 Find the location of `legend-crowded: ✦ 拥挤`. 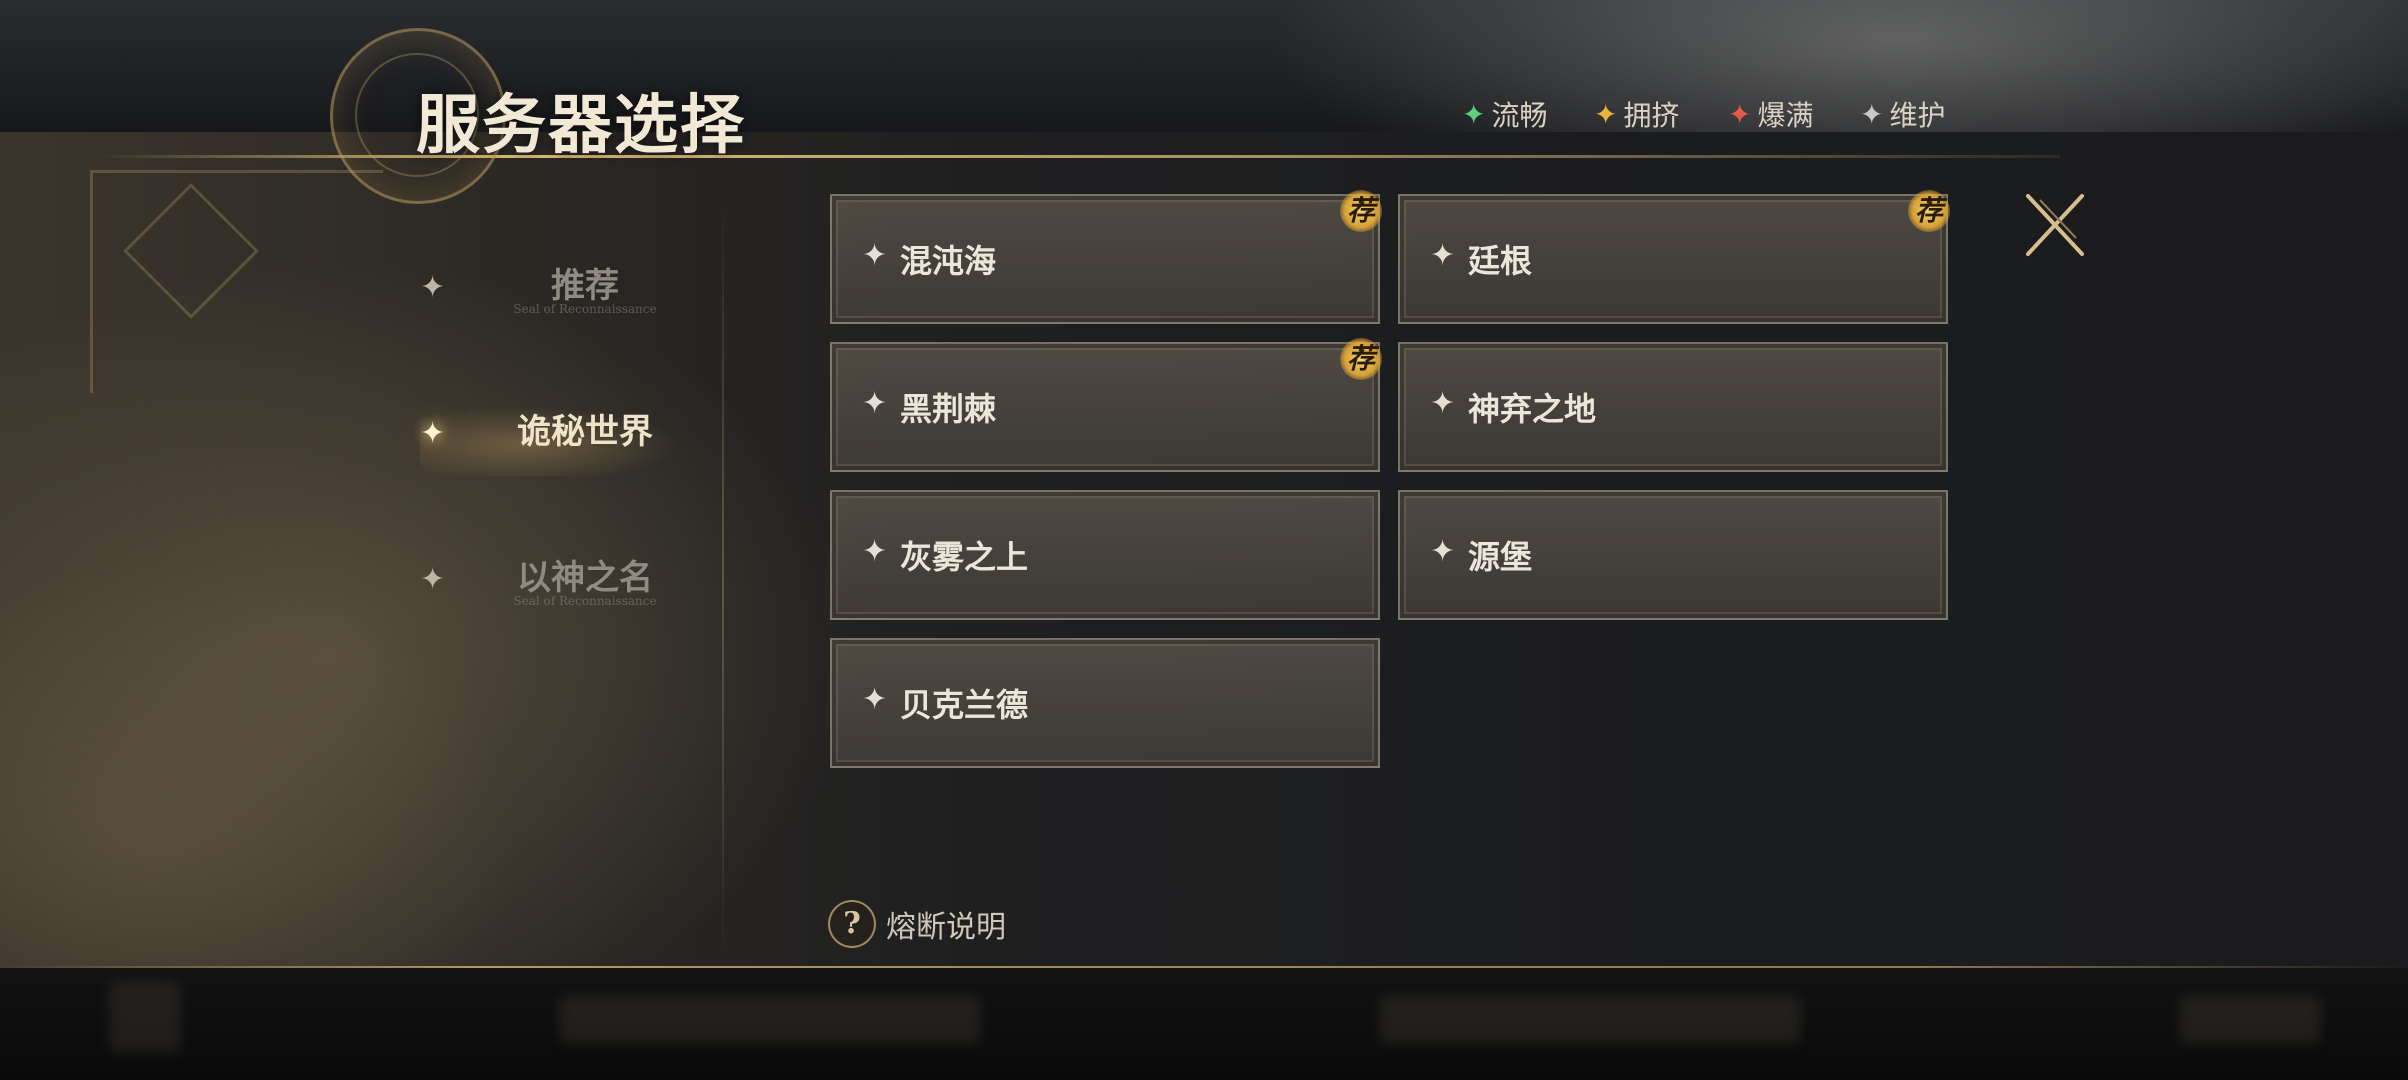

legend-crowded: ✦ 拥挤 is located at coordinates (1636, 114).